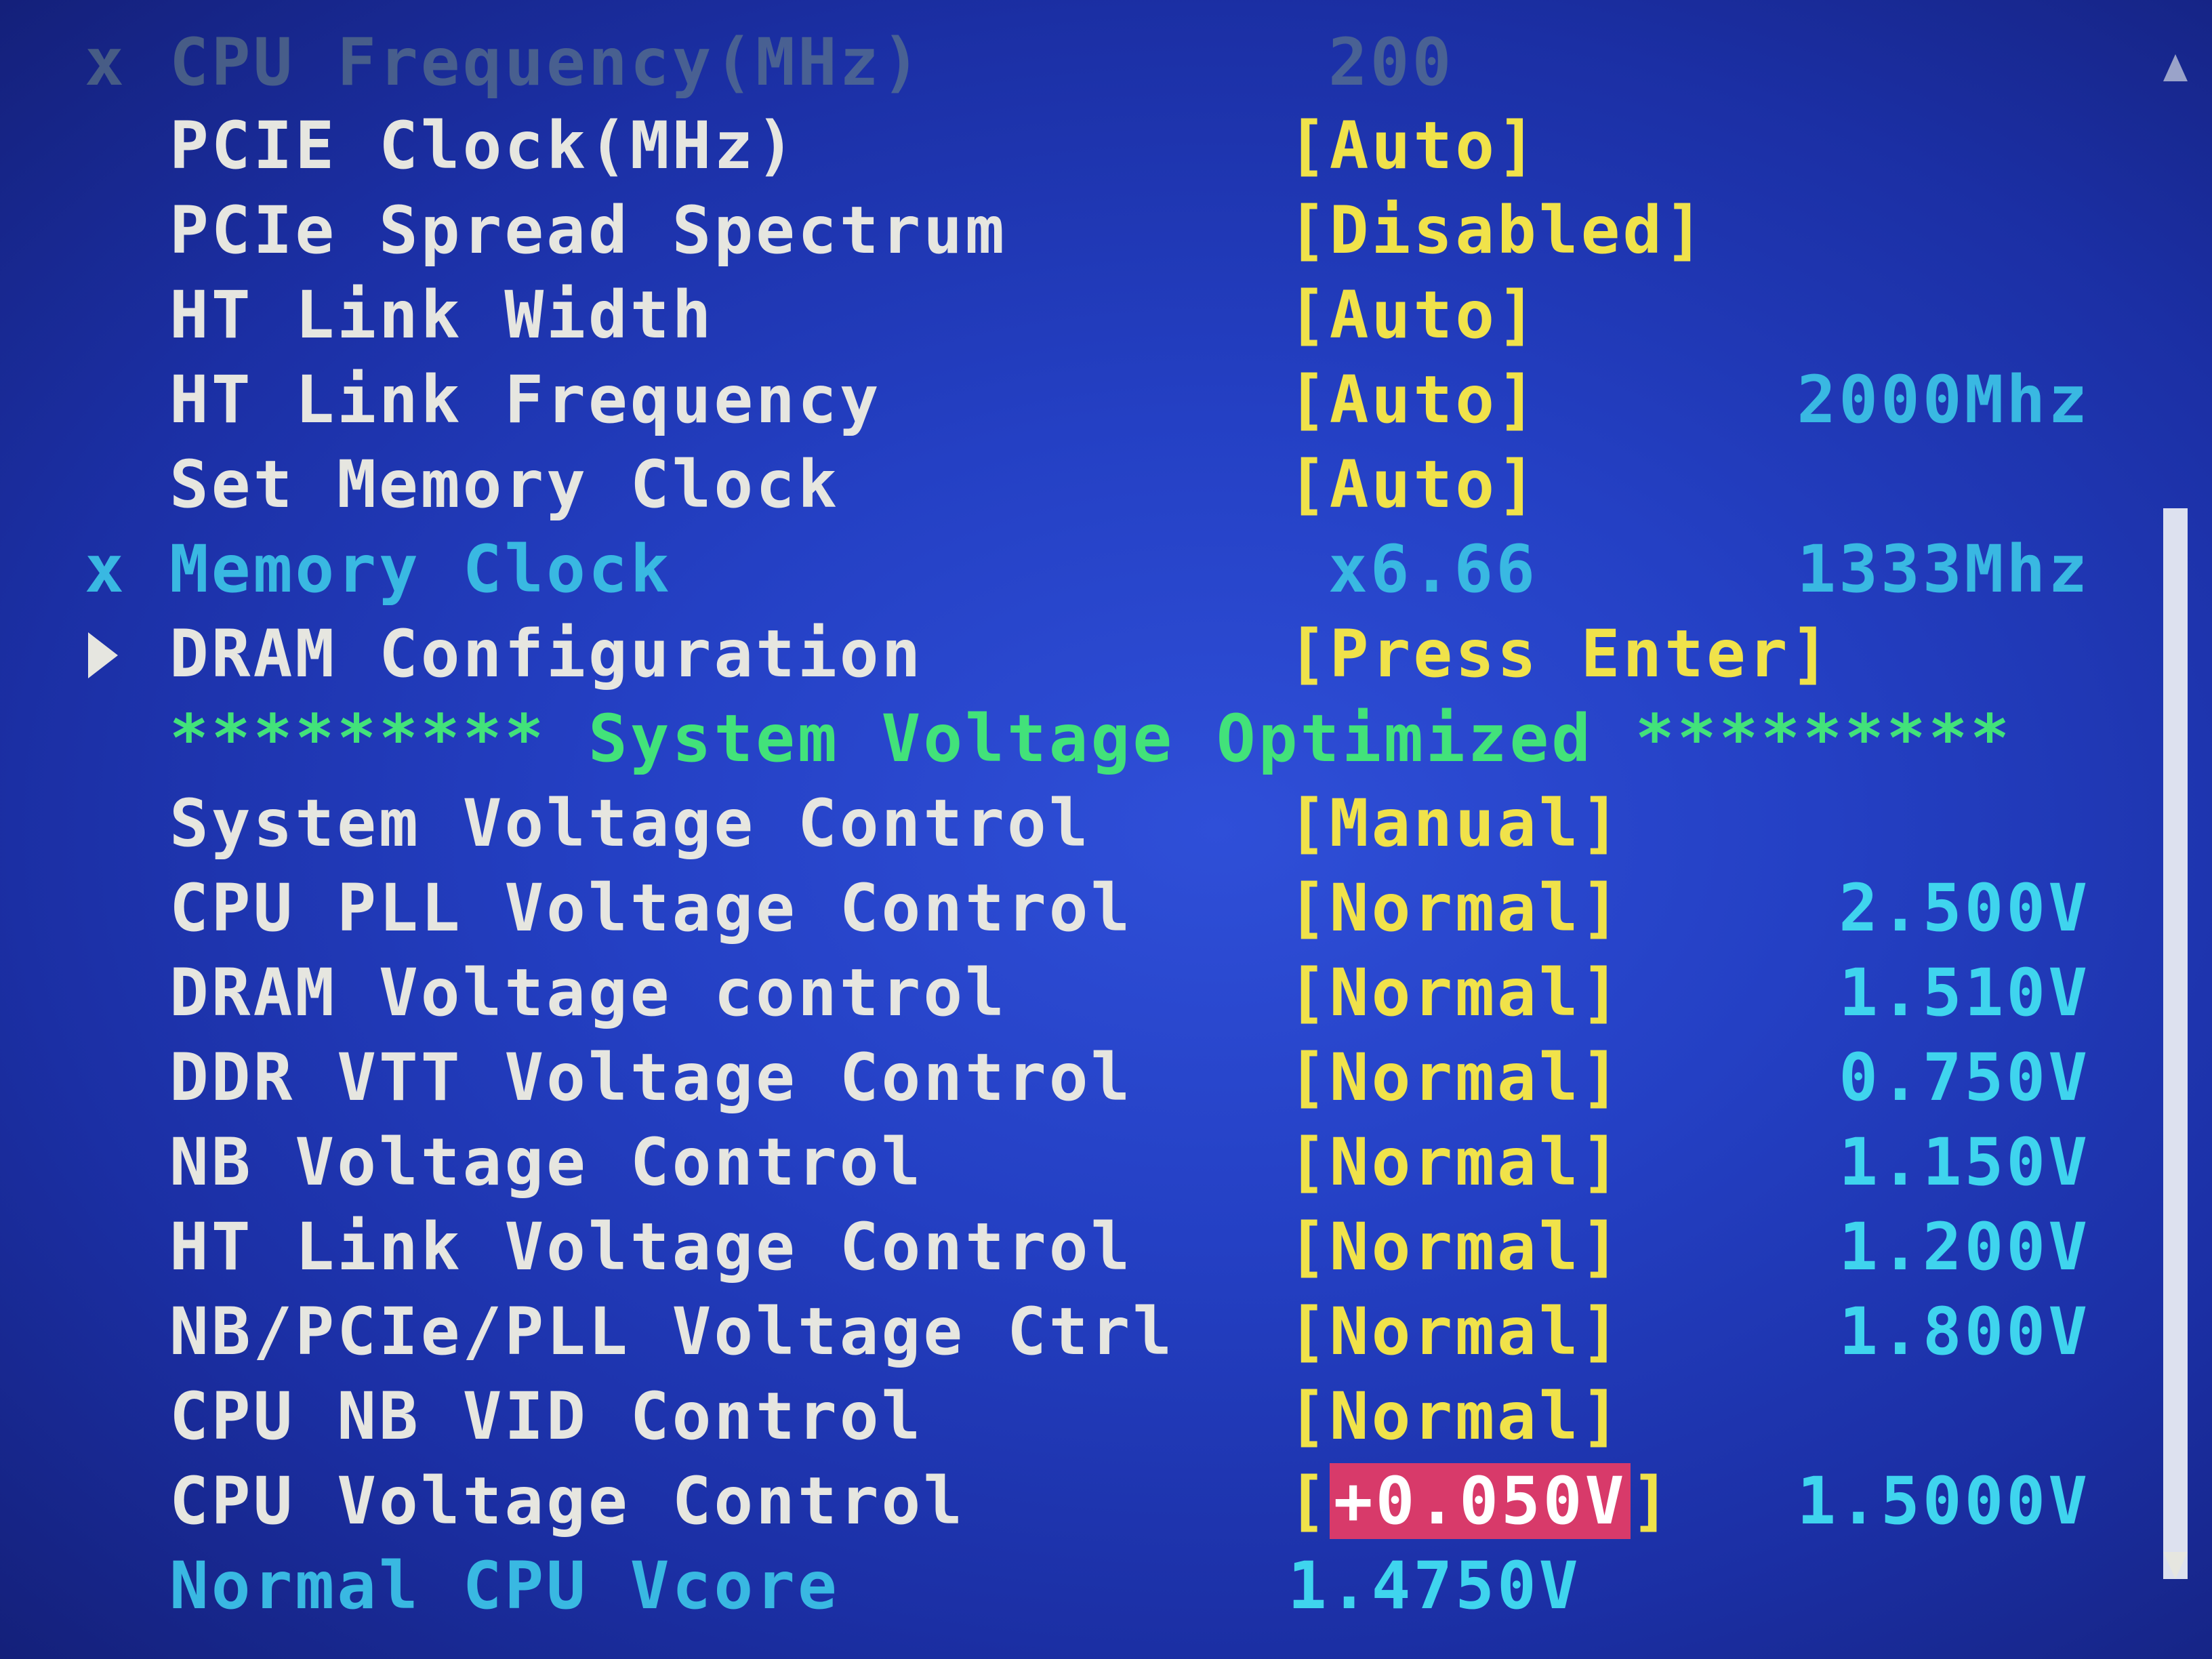 Image resolution: width=2212 pixels, height=1659 pixels. Describe the element at coordinates (2176, 1043) in the screenshot. I see `scroll-thumb` at that location.